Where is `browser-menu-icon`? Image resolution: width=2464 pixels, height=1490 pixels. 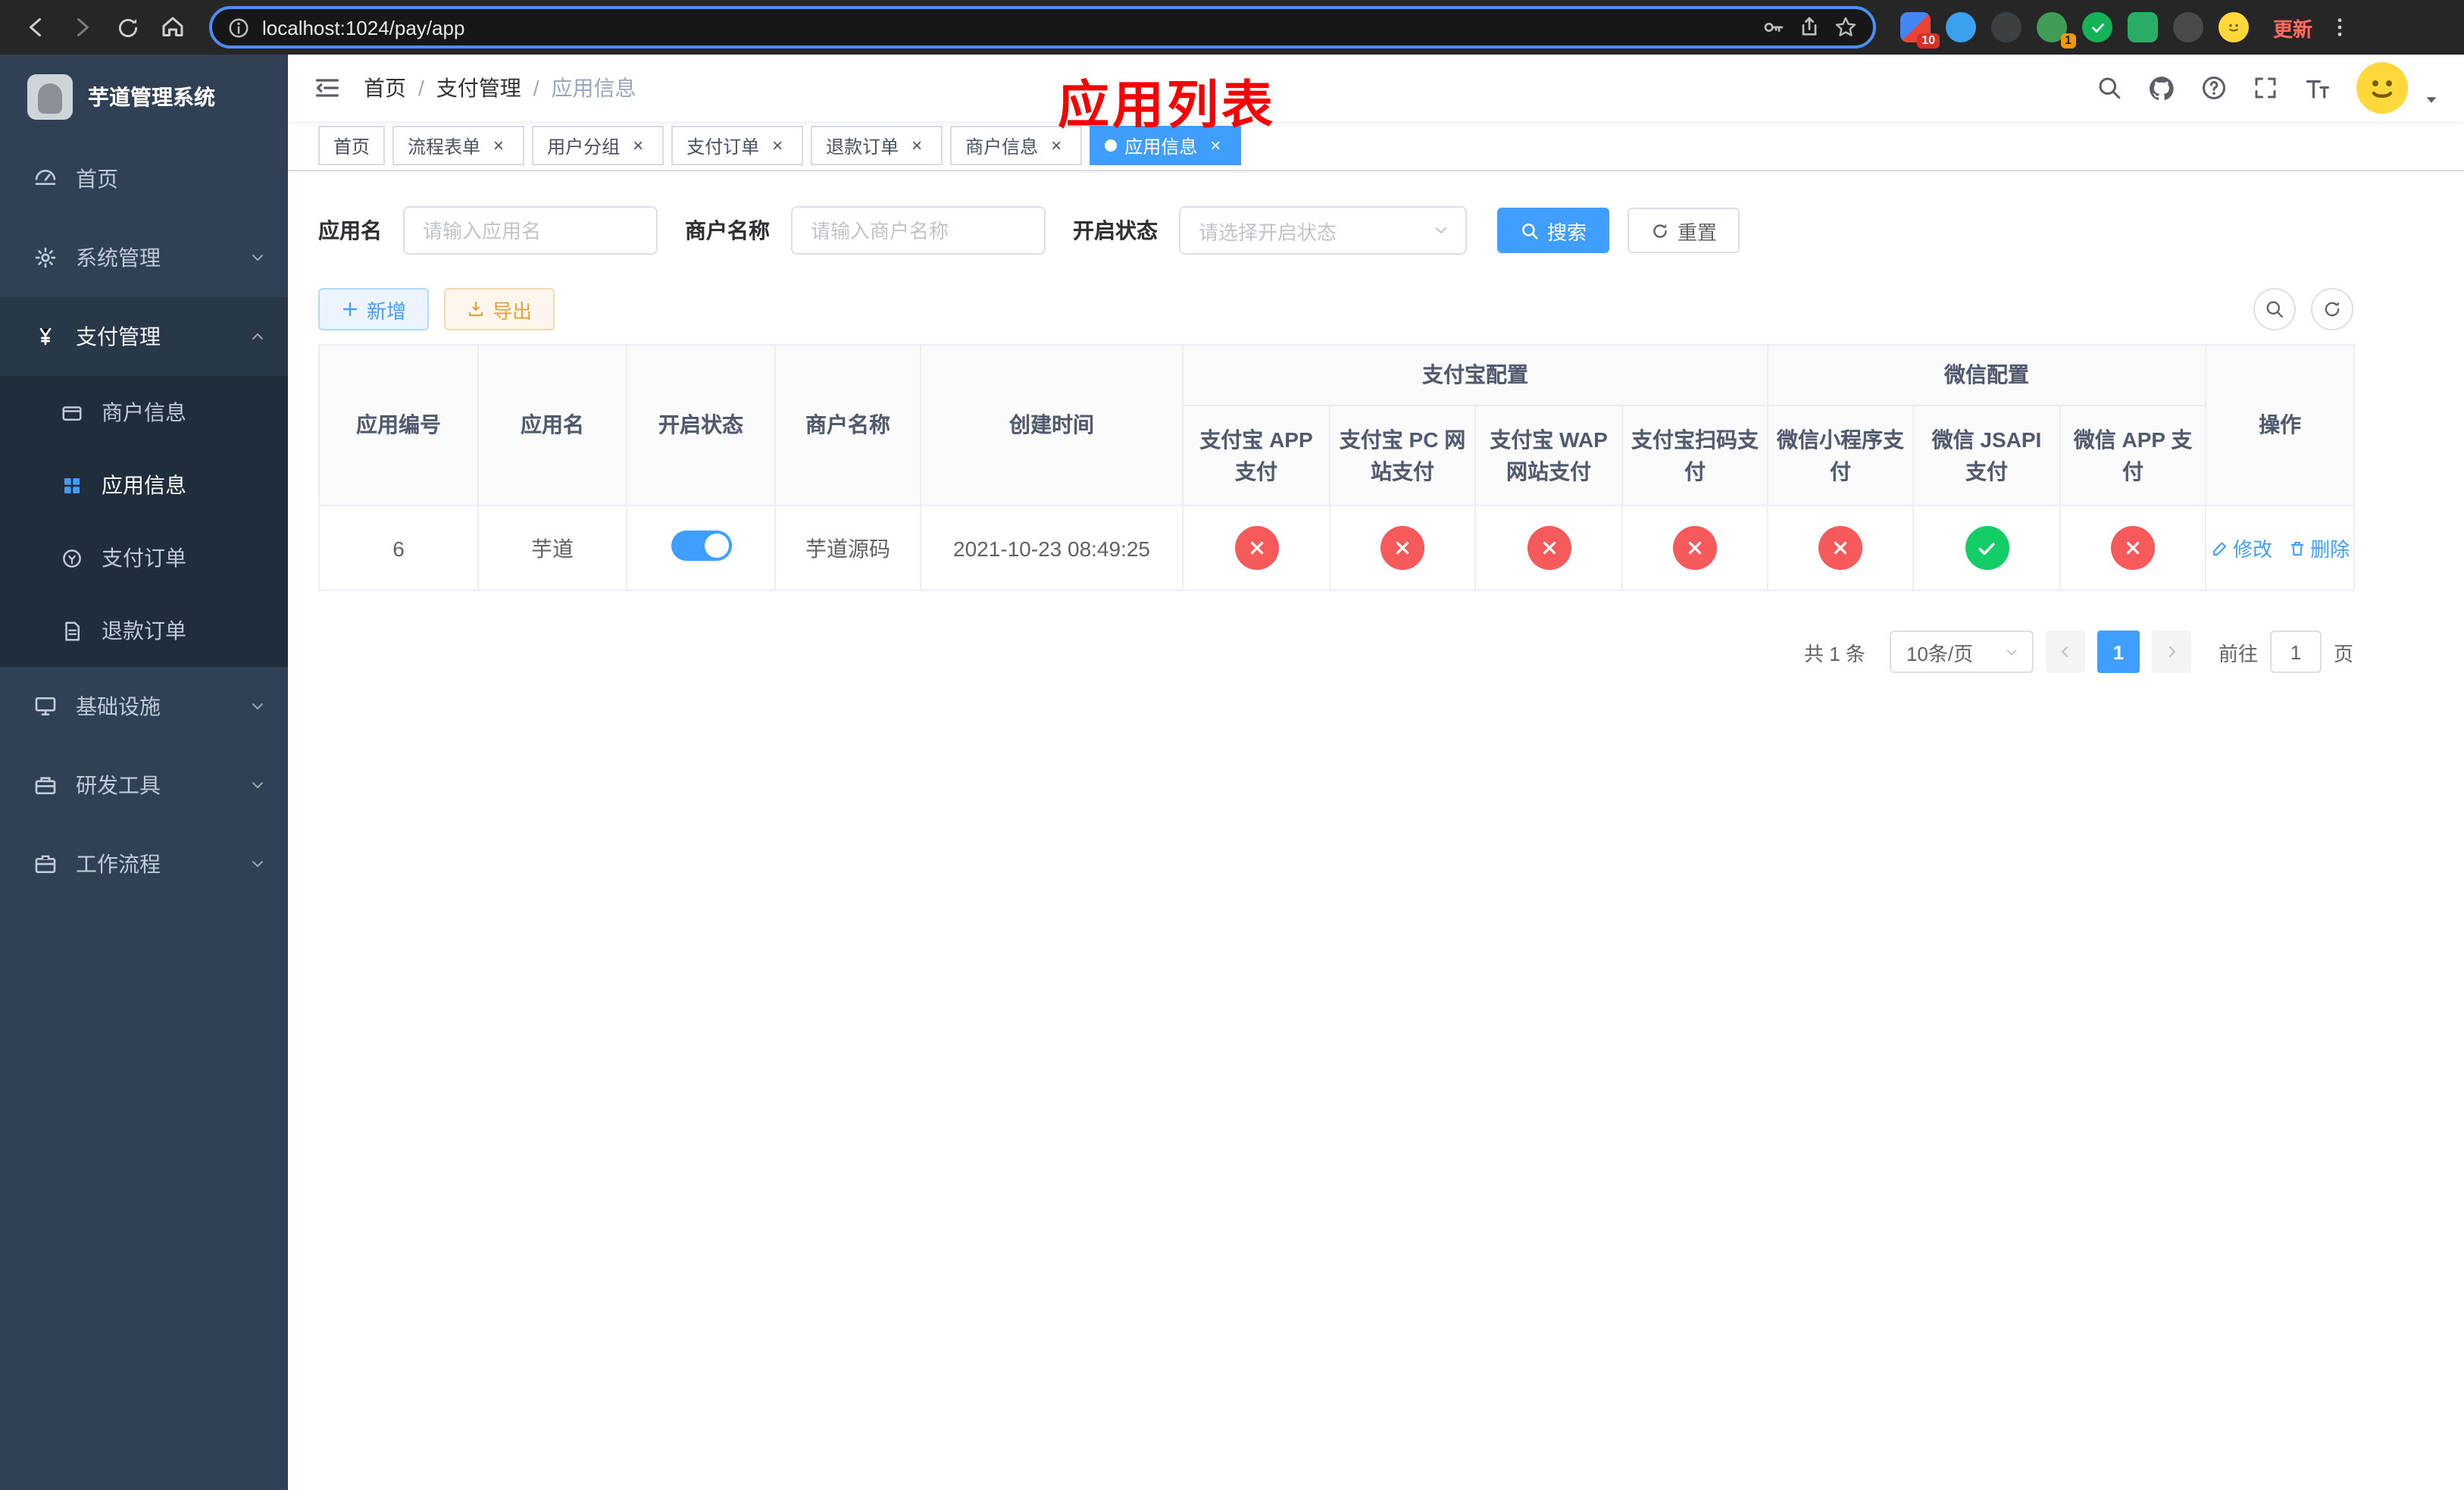
browser-menu-icon is located at coordinates (2340, 27).